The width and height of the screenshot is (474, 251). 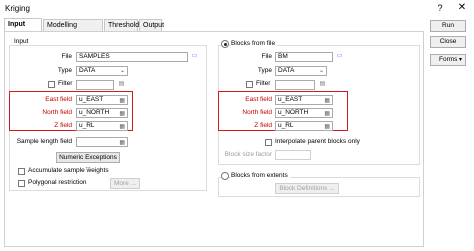 I want to click on blocks-filter-field, so click(x=295, y=85).